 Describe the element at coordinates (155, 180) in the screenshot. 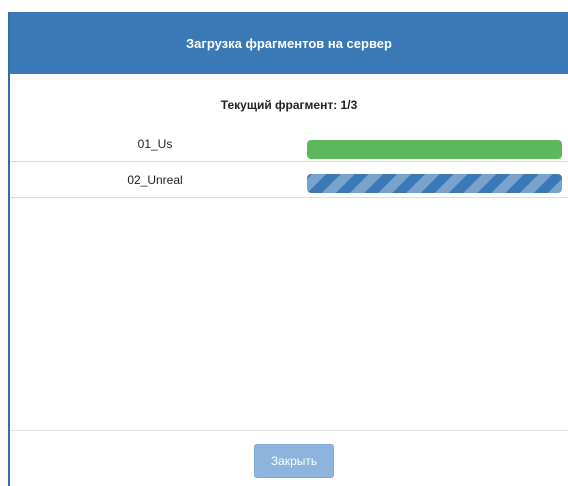

I see `fragment-name: 02_Unreal` at that location.